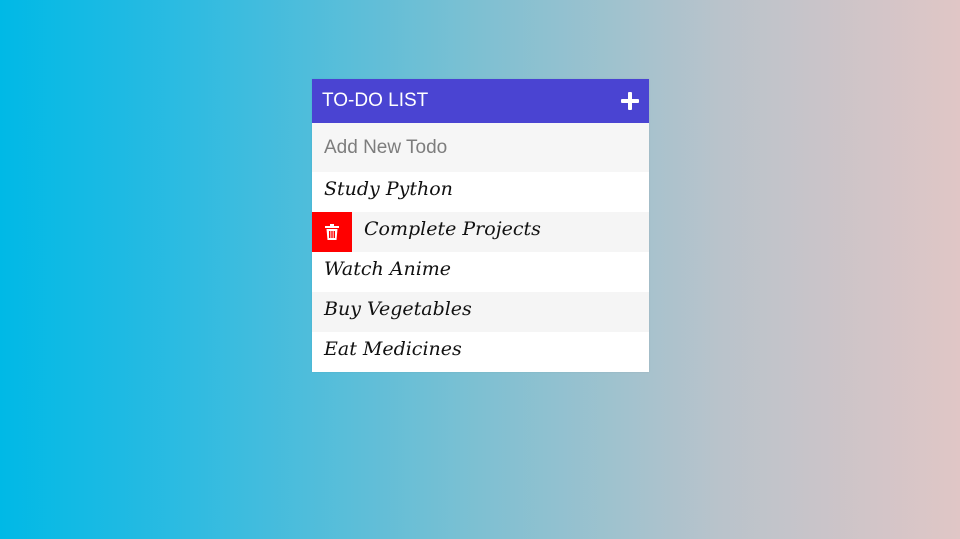 The height and width of the screenshot is (539, 960). I want to click on todo-item-study-python: Study Python, so click(480, 192).